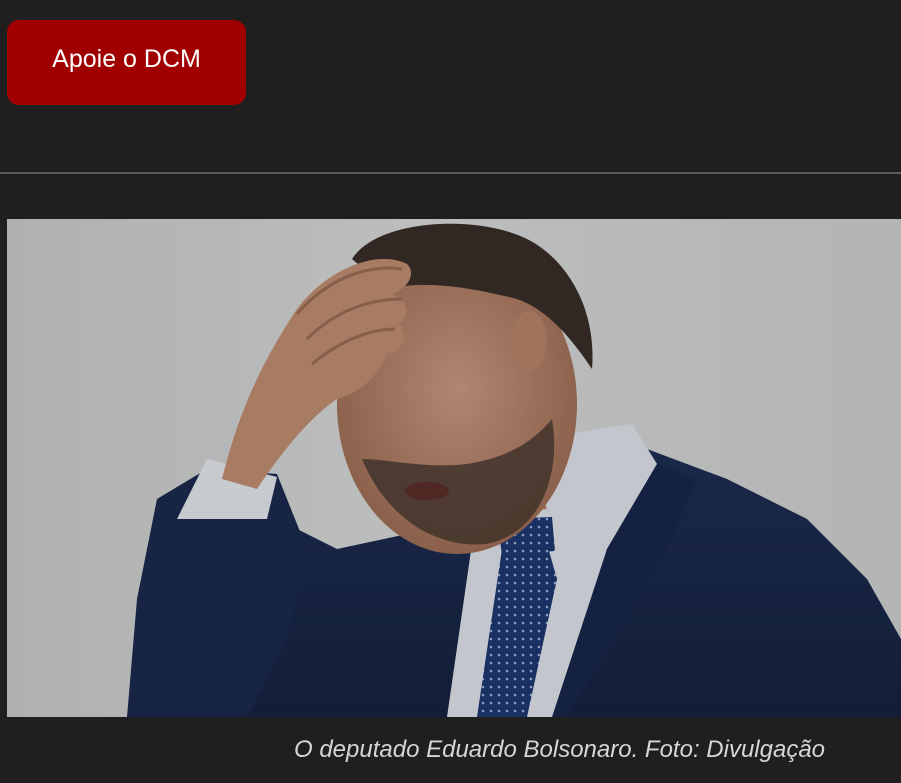  Describe the element at coordinates (126, 62) in the screenshot. I see `support-dcm-button: Apoie o DCM` at that location.